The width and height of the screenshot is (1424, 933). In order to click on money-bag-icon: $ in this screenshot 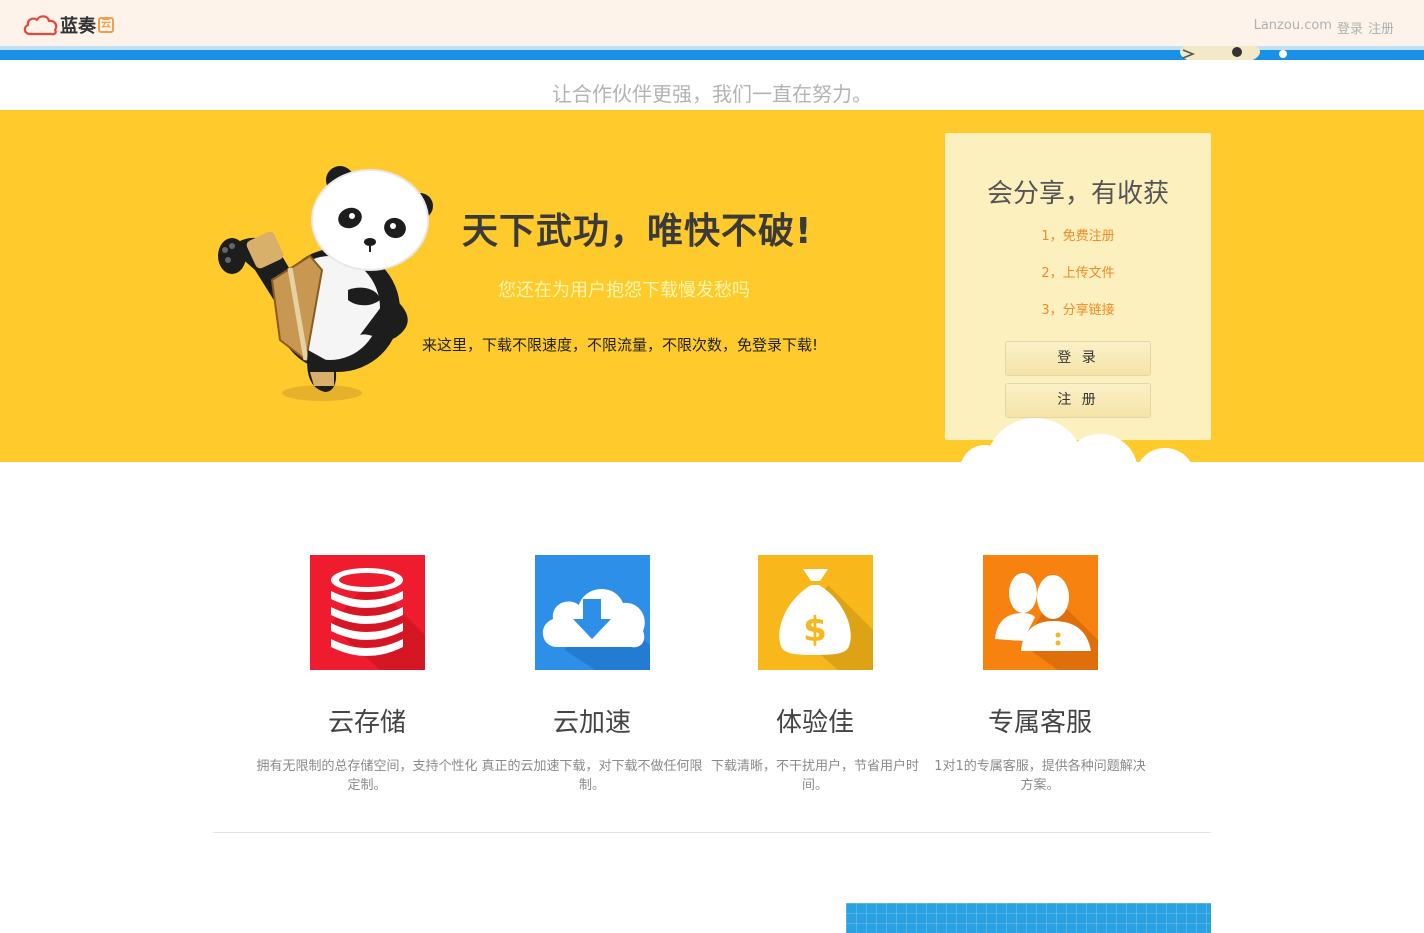, I will do `click(815, 612)`.